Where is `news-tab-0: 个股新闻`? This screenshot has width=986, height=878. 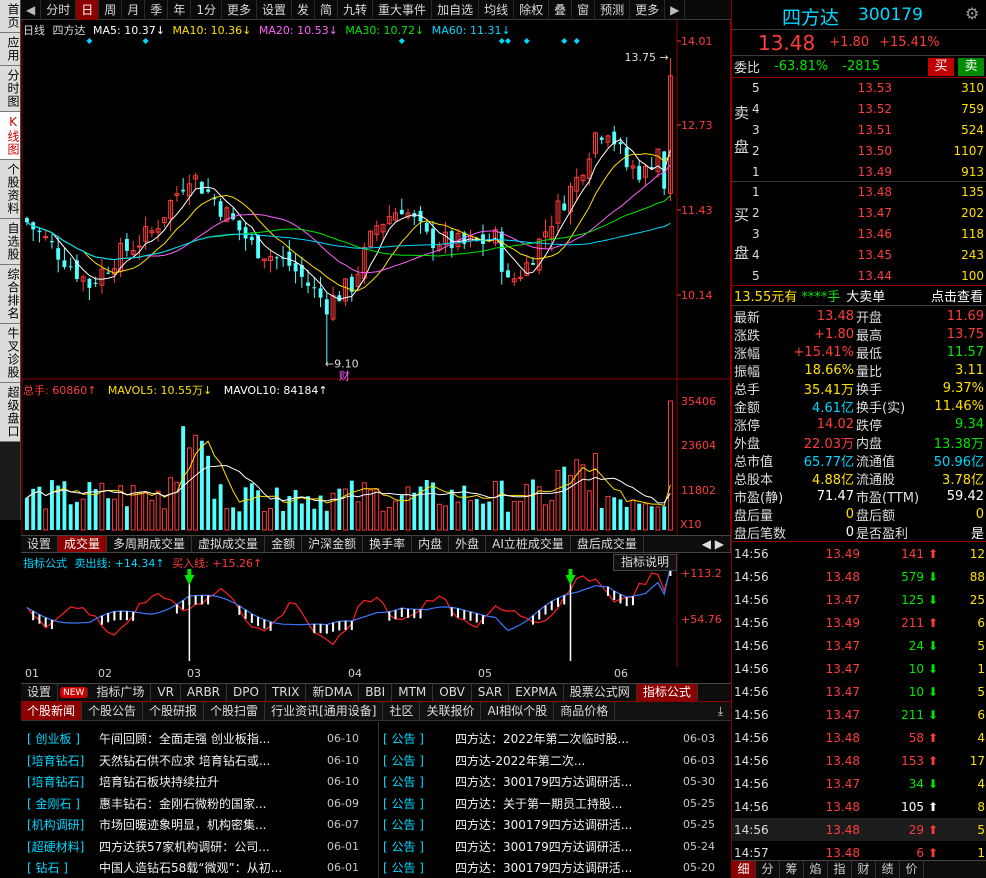
news-tab-0: 个股新闻 is located at coordinates (52, 711).